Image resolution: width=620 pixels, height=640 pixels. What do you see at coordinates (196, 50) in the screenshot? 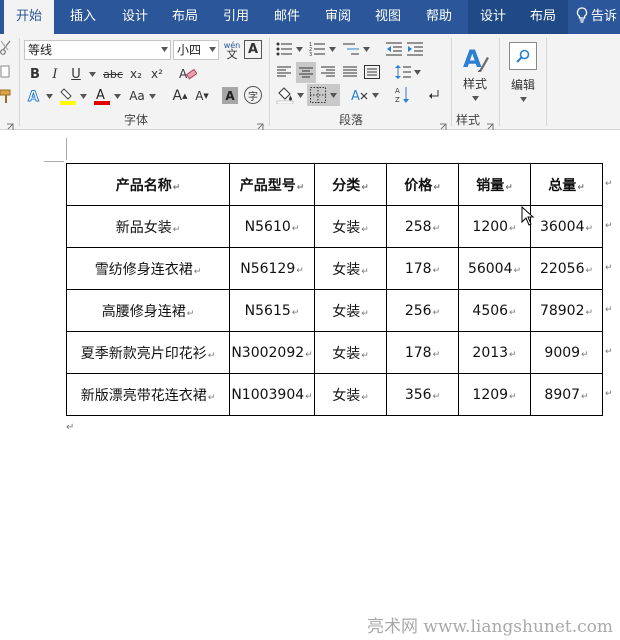
I see `font-size-combo: 小四` at bounding box center [196, 50].